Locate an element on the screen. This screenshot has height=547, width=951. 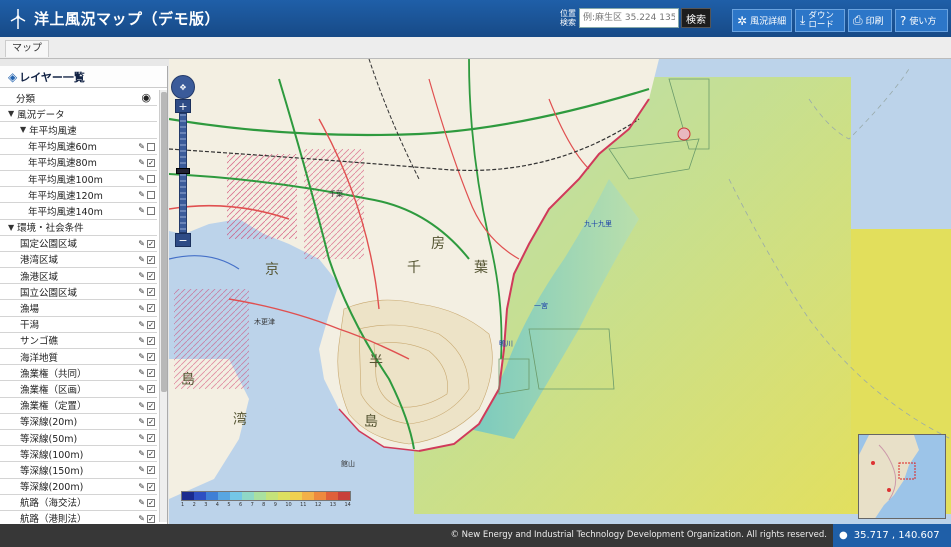
wind-detail-button: ✲ 風況詳細 is located at coordinates (762, 20).